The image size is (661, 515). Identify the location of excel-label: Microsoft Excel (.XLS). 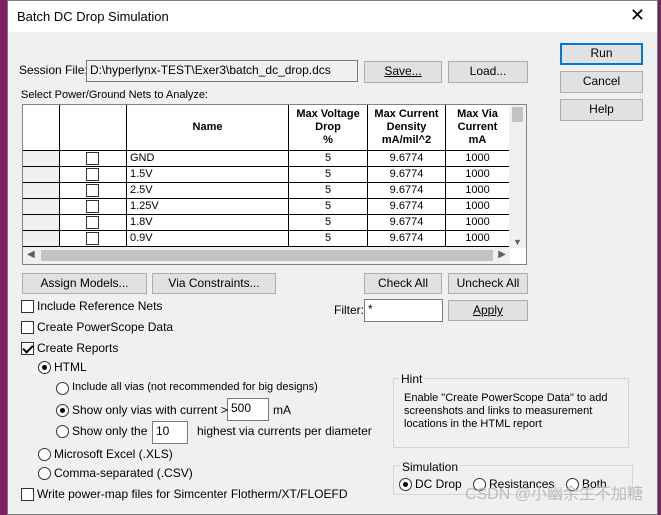
(113, 454).